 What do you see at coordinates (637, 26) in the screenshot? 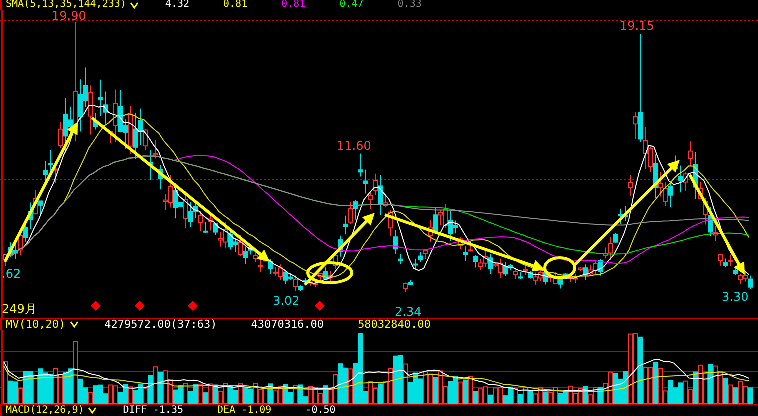
I see `high-price-label: 19.15` at bounding box center [637, 26].